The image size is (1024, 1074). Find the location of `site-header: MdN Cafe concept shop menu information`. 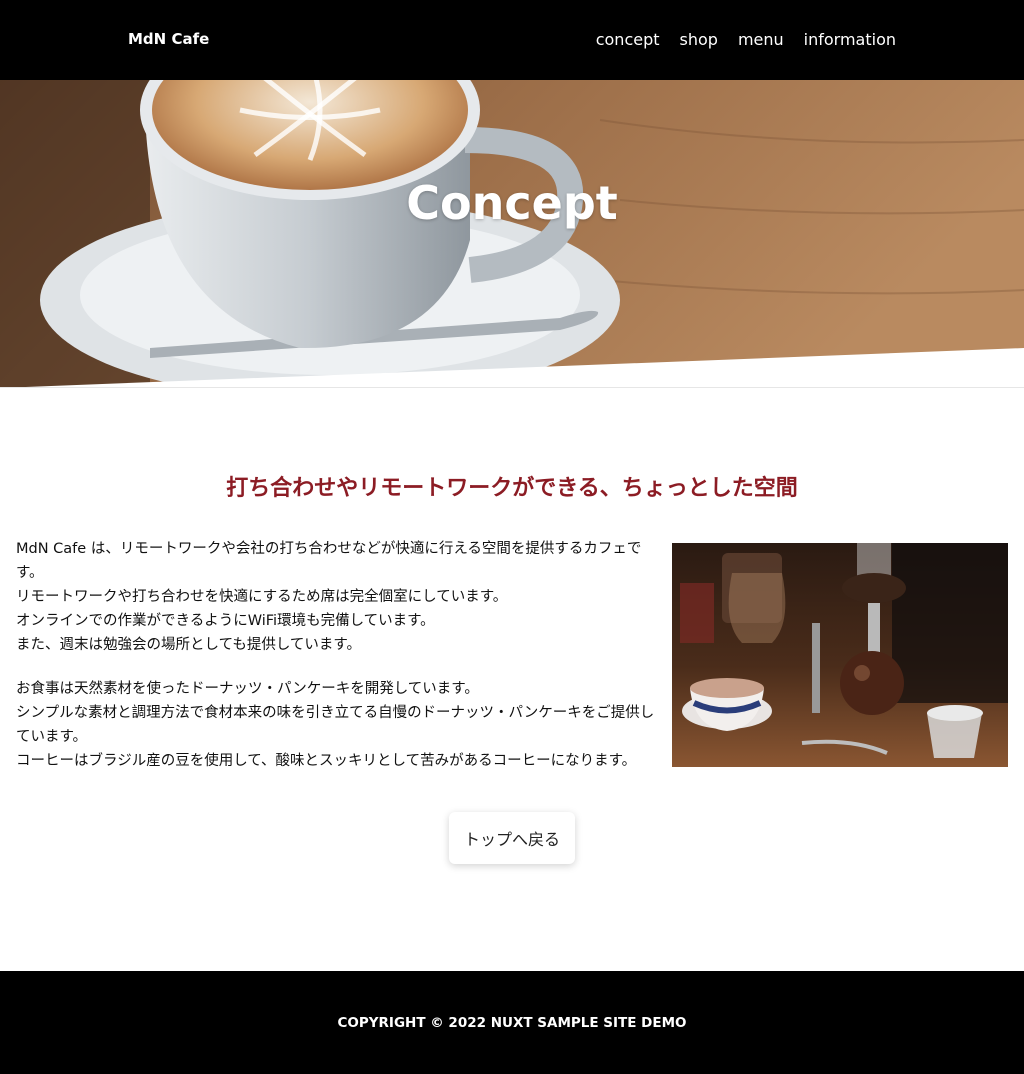

site-header: MdN Cafe concept shop menu information is located at coordinates (512, 40).